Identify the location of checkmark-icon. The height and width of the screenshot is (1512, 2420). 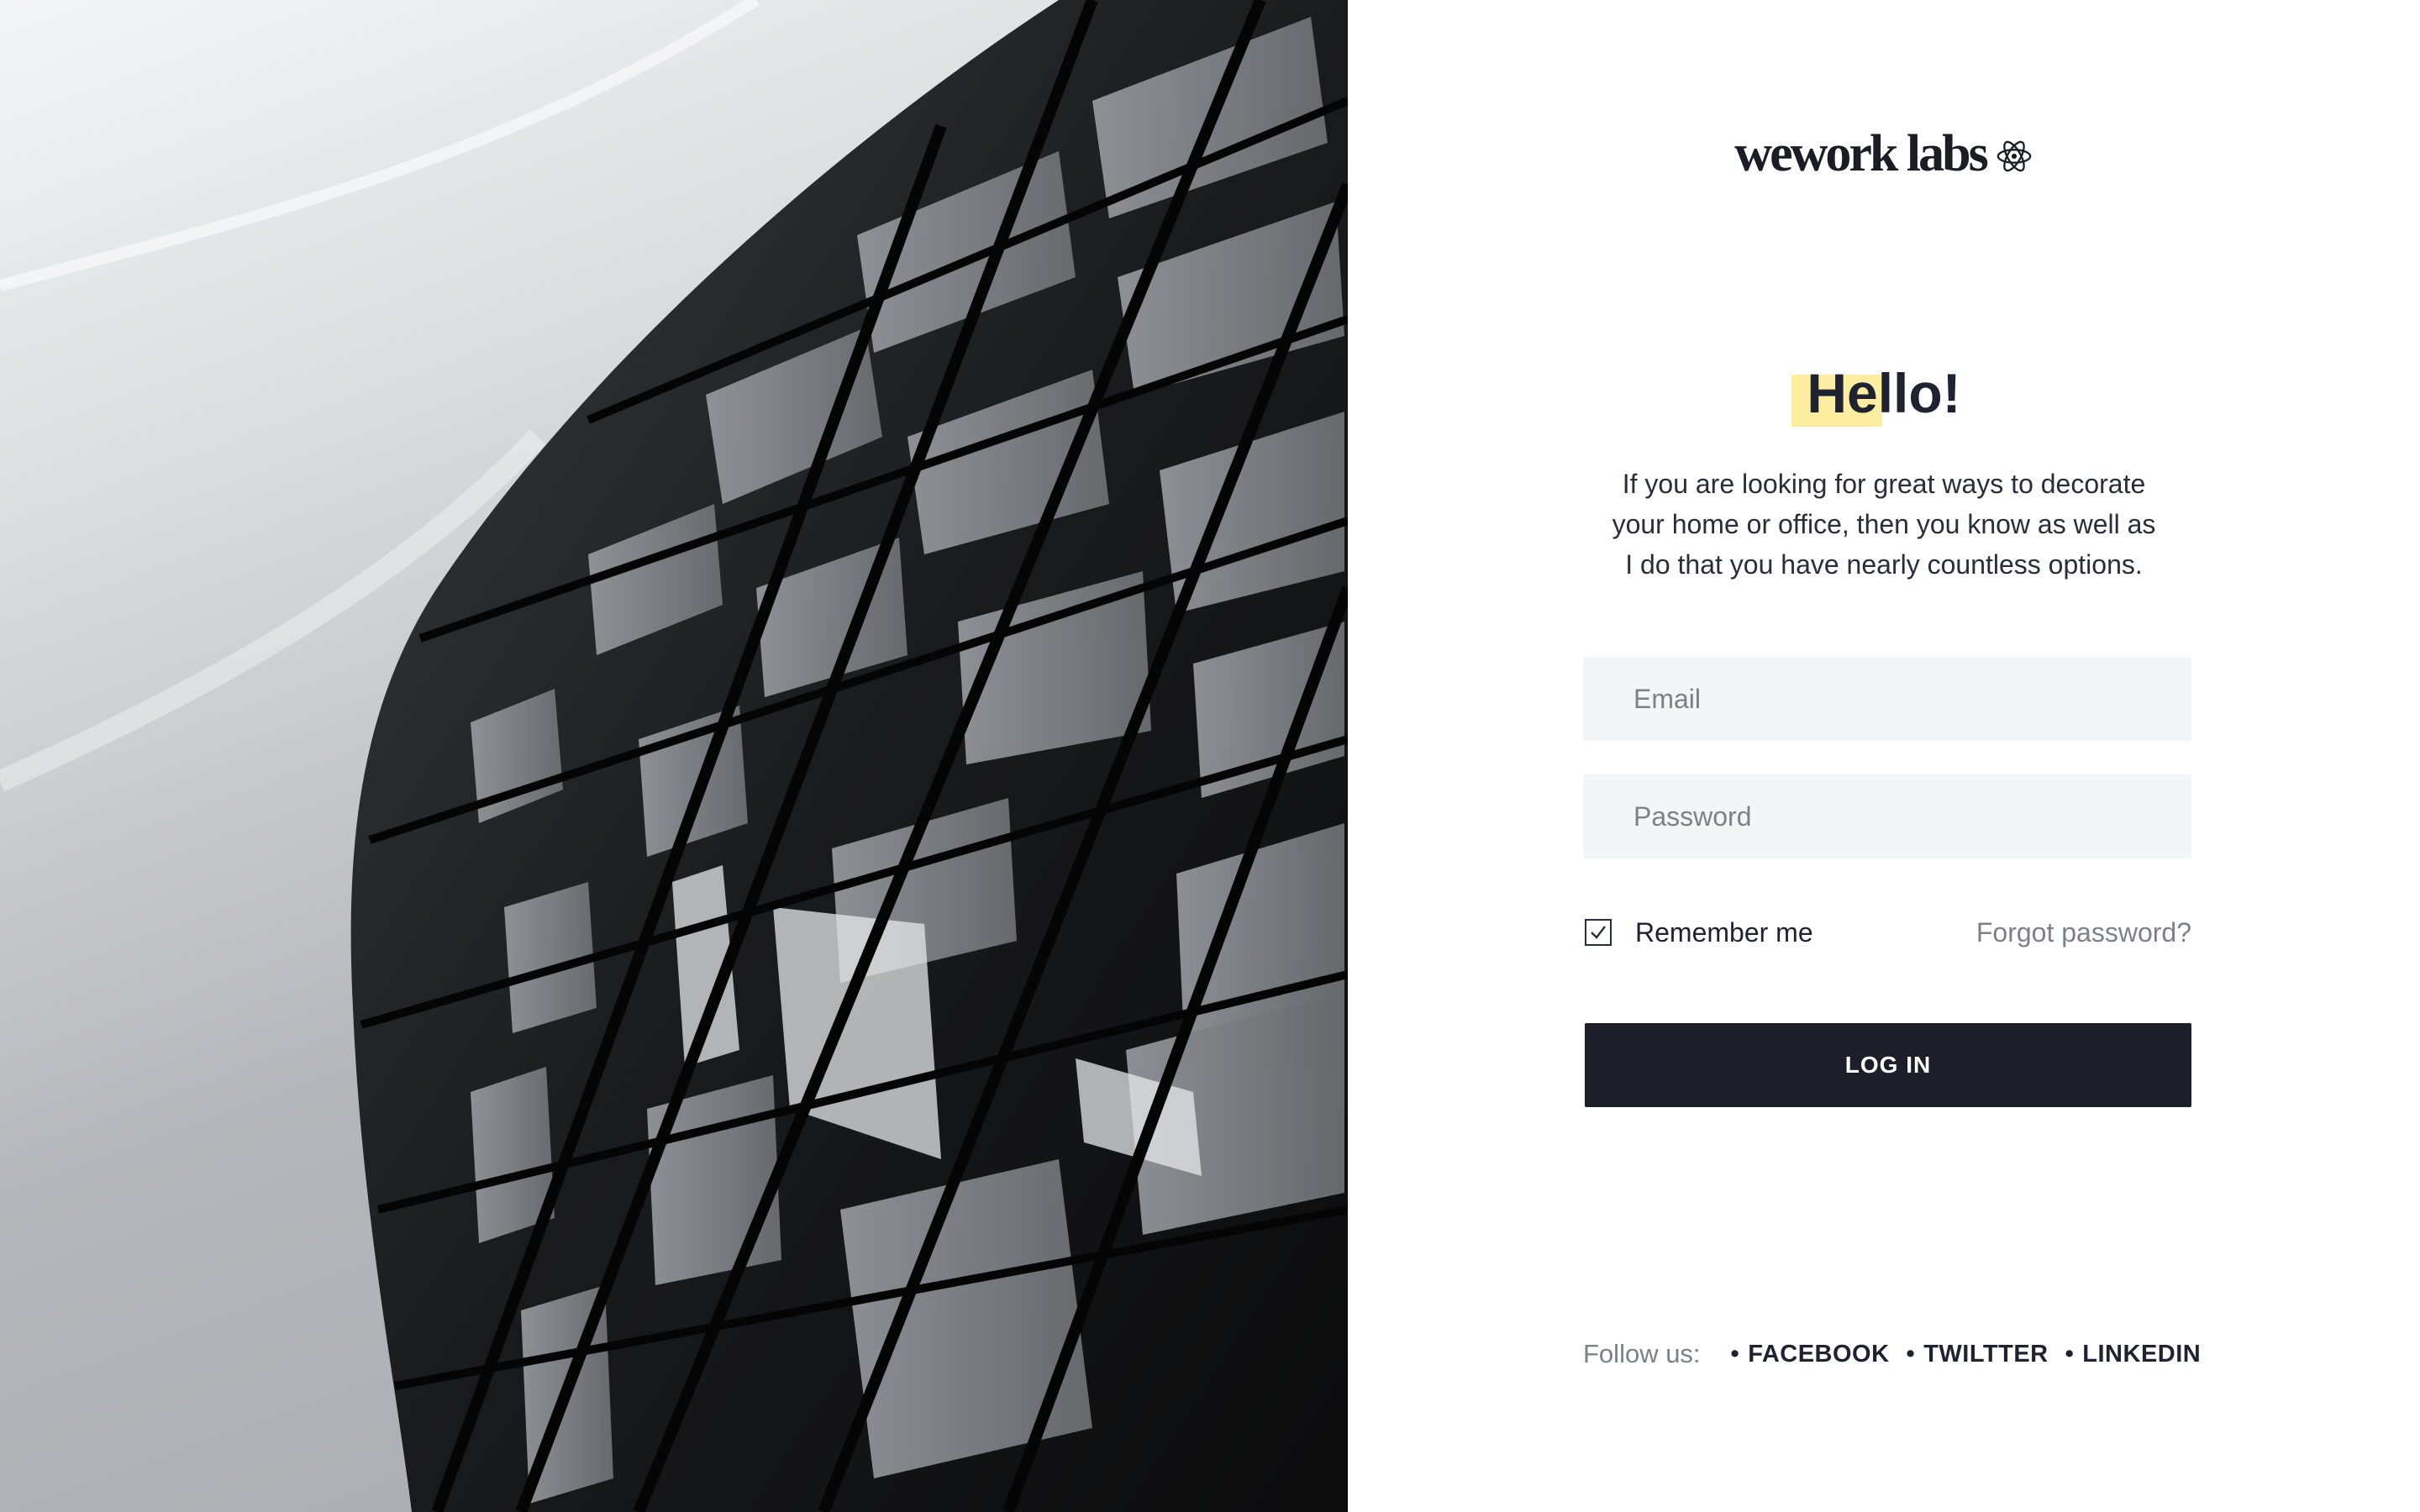
(1598, 932).